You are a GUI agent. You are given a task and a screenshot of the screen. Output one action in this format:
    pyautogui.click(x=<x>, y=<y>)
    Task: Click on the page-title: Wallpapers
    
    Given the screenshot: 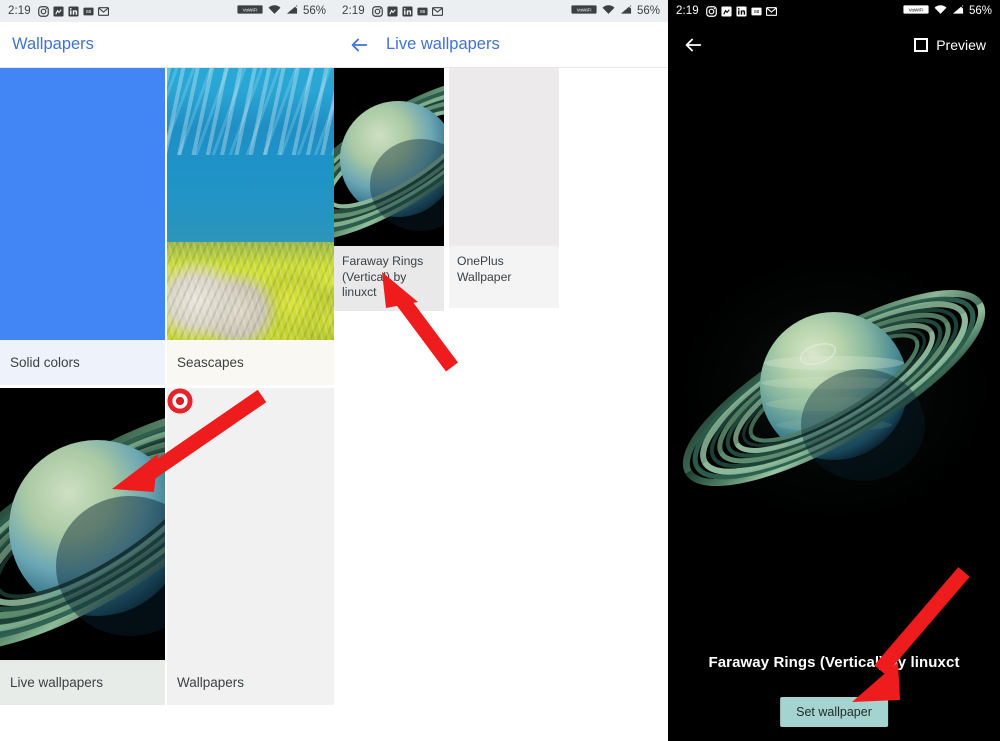 What is the action you would take?
    pyautogui.click(x=53, y=44)
    